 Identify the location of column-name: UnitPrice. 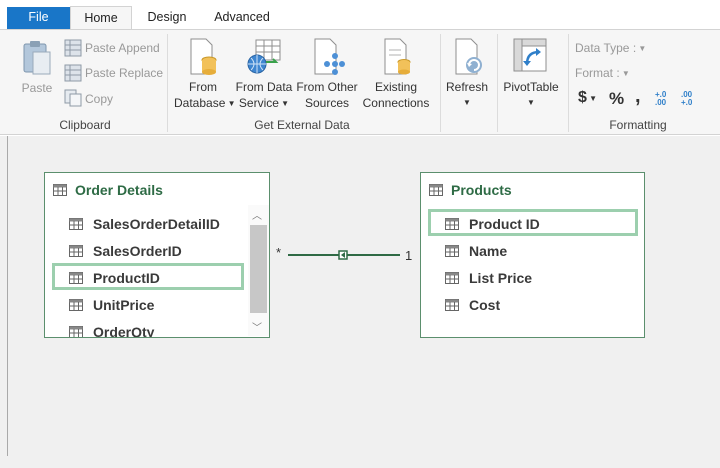
(124, 305).